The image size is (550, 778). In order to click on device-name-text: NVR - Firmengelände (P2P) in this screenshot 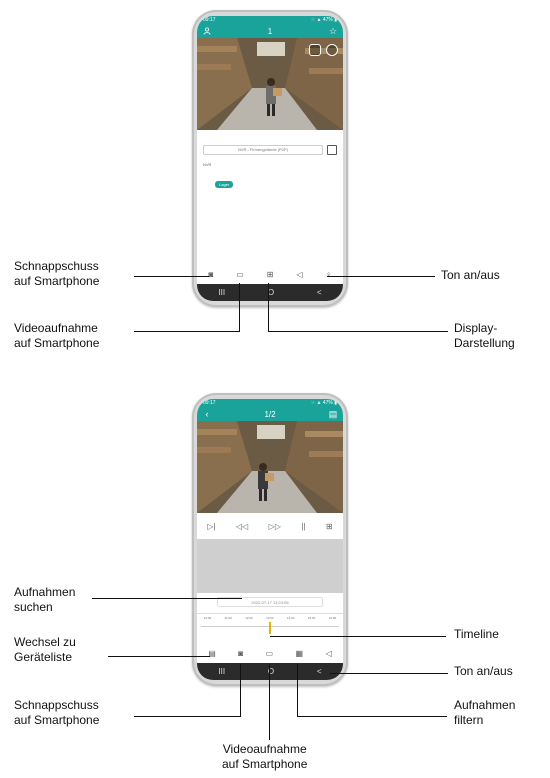, I will do `click(263, 149)`.